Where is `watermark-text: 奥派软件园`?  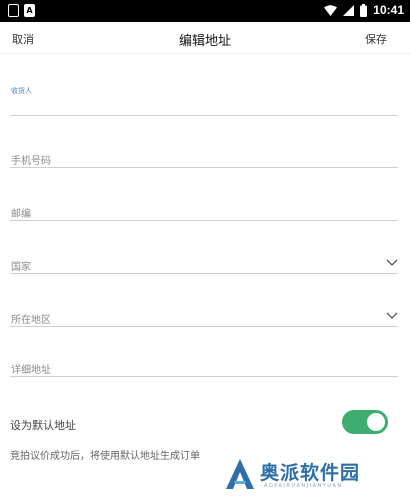 watermark-text: 奥派软件园 is located at coordinates (310, 473).